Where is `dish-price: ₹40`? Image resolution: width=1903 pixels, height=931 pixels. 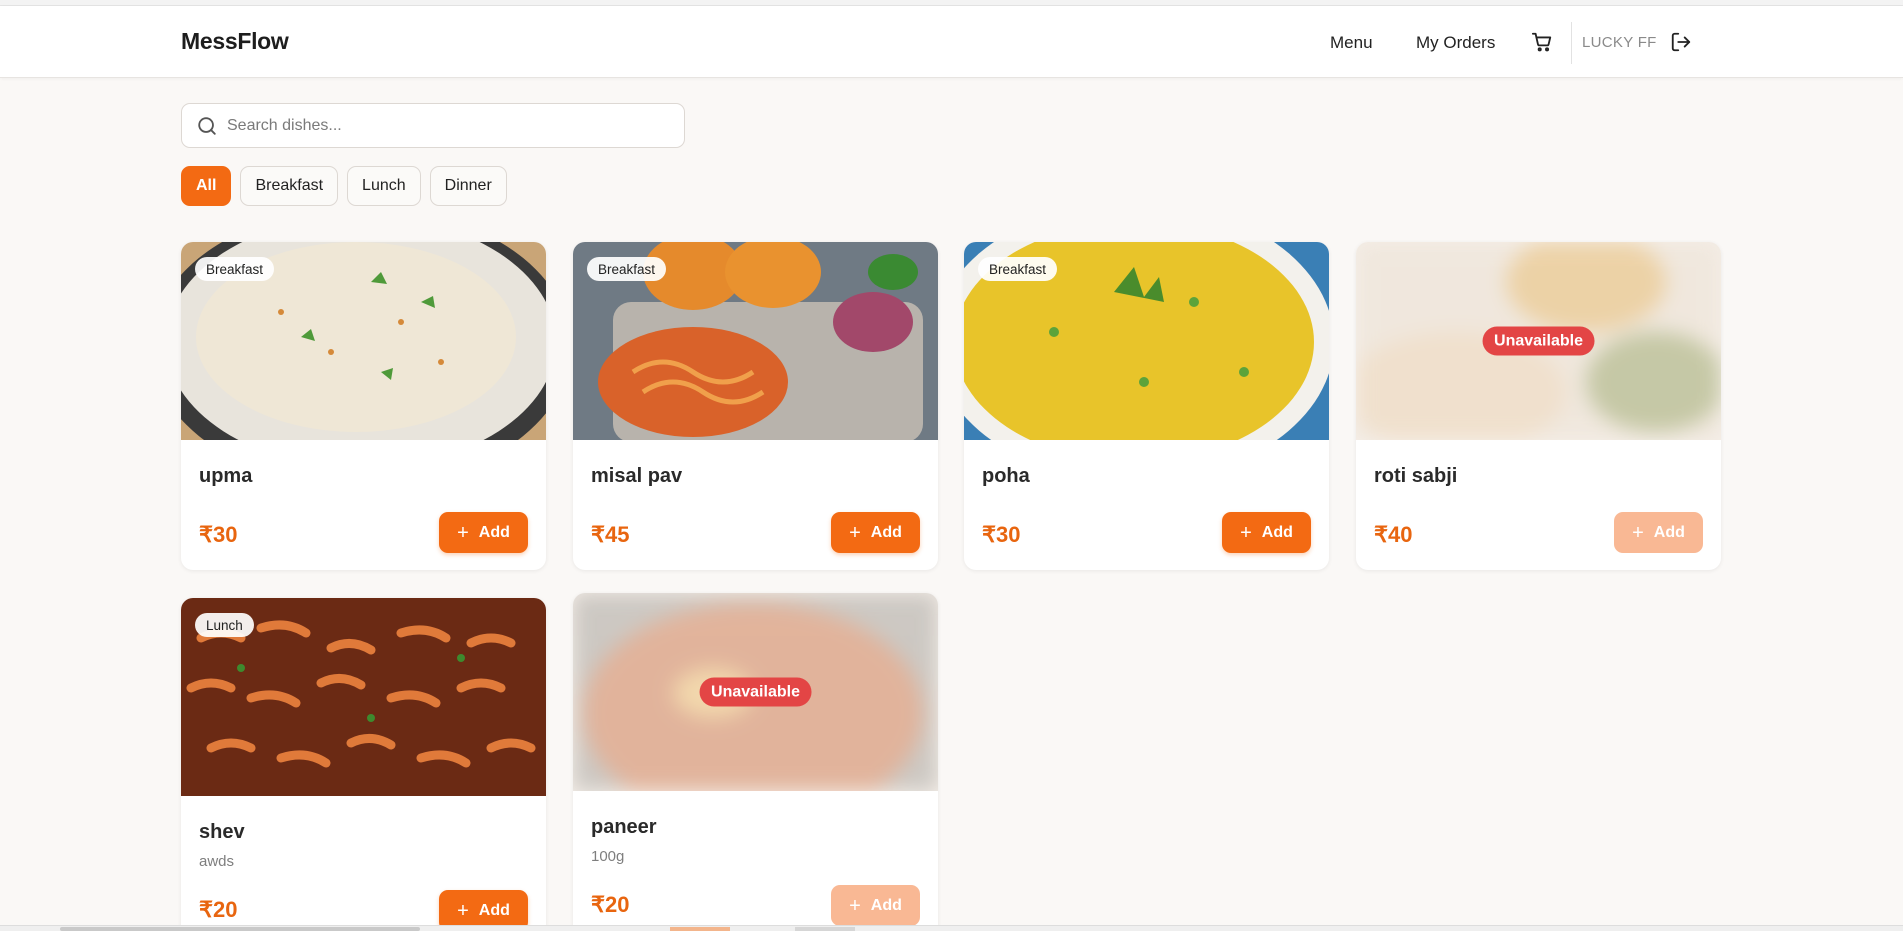 dish-price: ₹40 is located at coordinates (1393, 534).